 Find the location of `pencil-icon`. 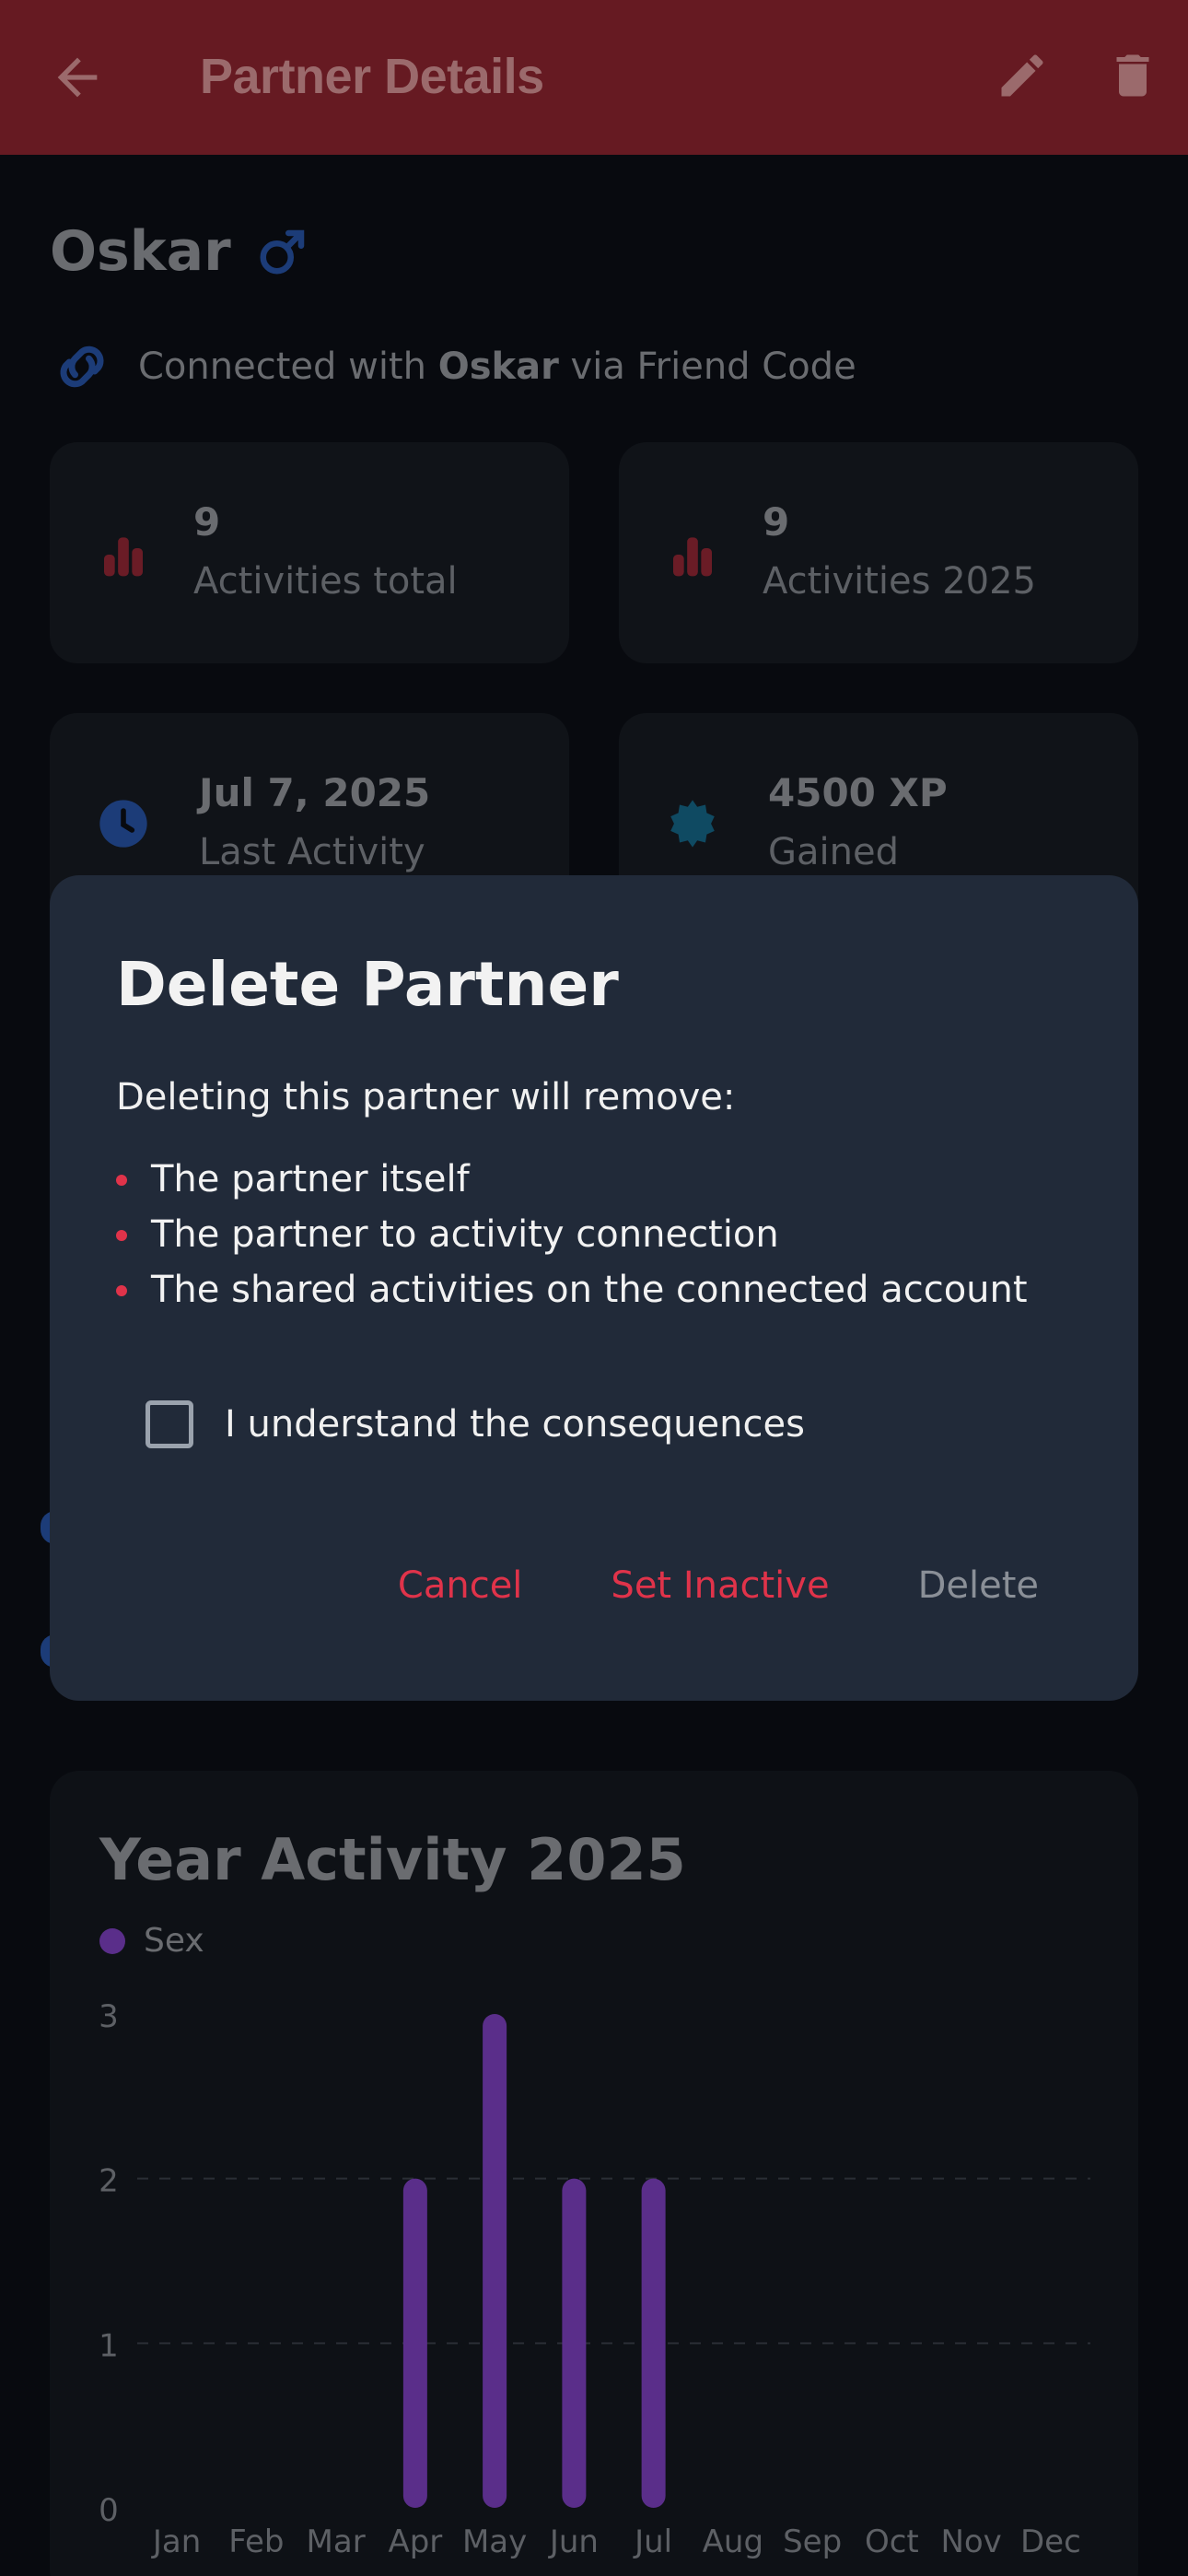

pencil-icon is located at coordinates (1022, 75).